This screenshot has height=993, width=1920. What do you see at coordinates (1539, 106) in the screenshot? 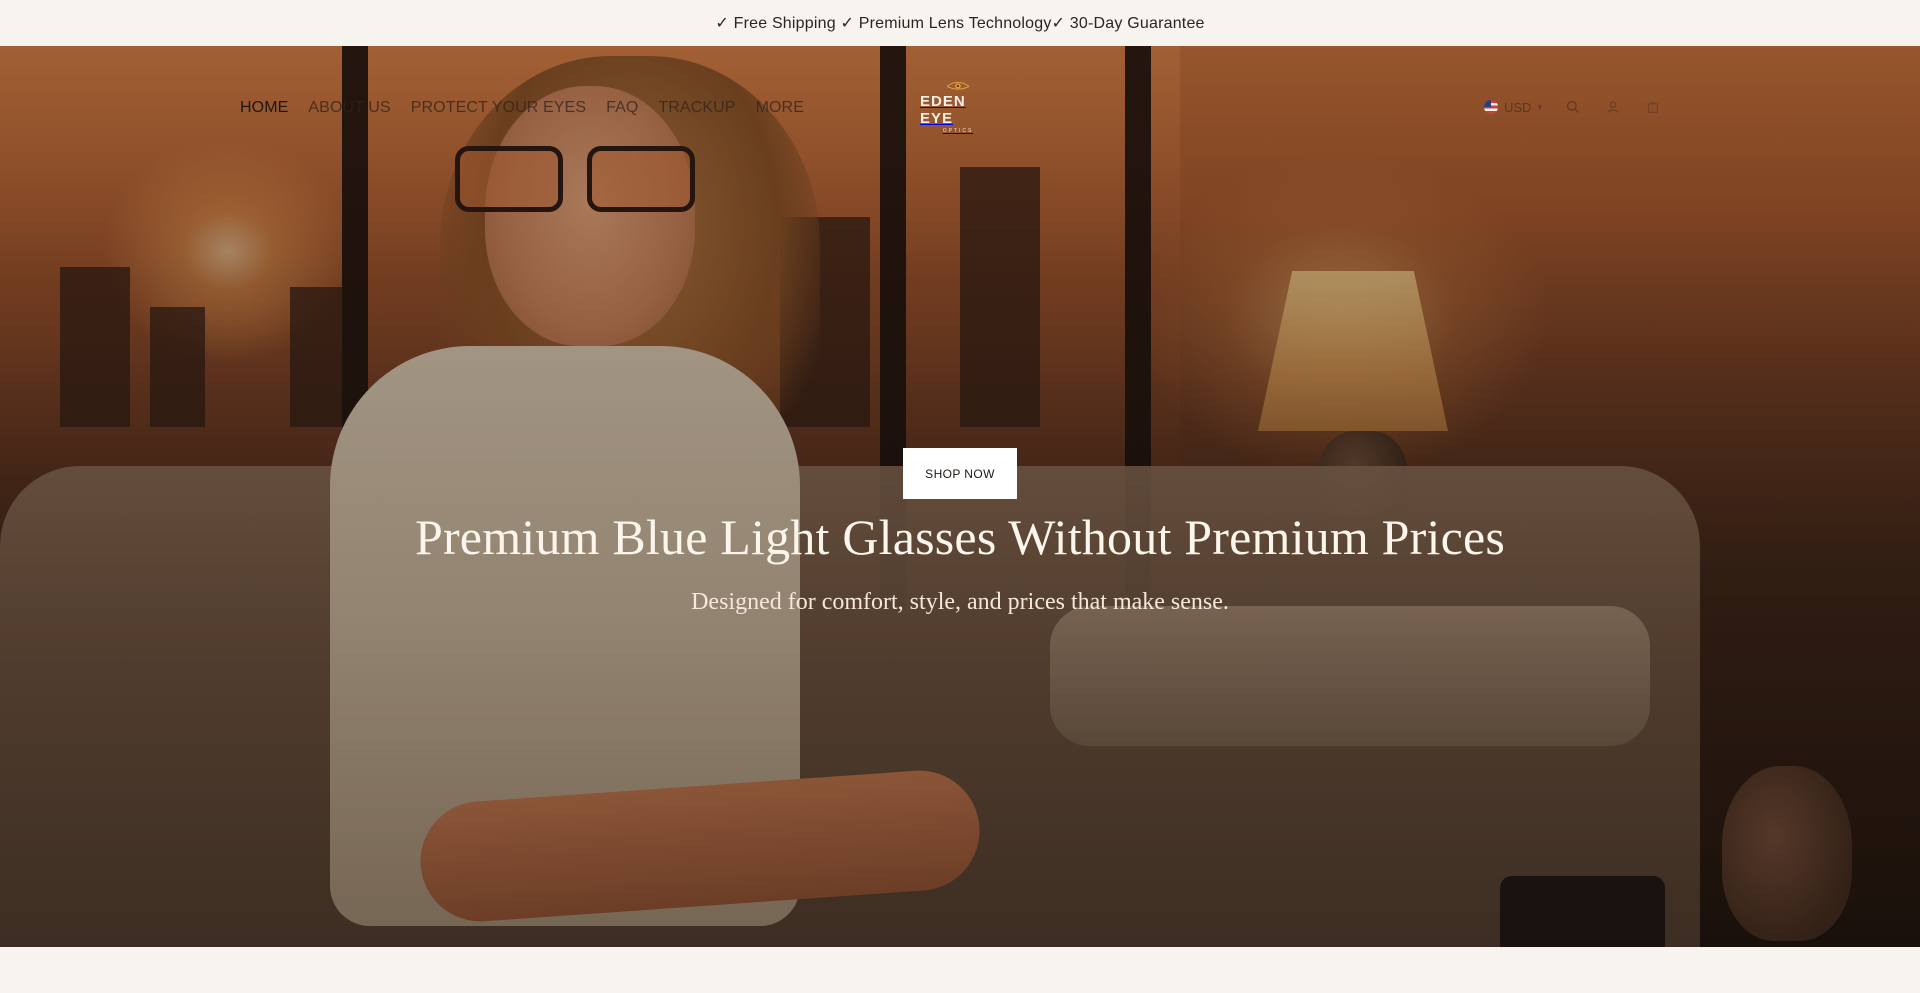
I see `chevron-down-icon: ▾` at bounding box center [1539, 106].